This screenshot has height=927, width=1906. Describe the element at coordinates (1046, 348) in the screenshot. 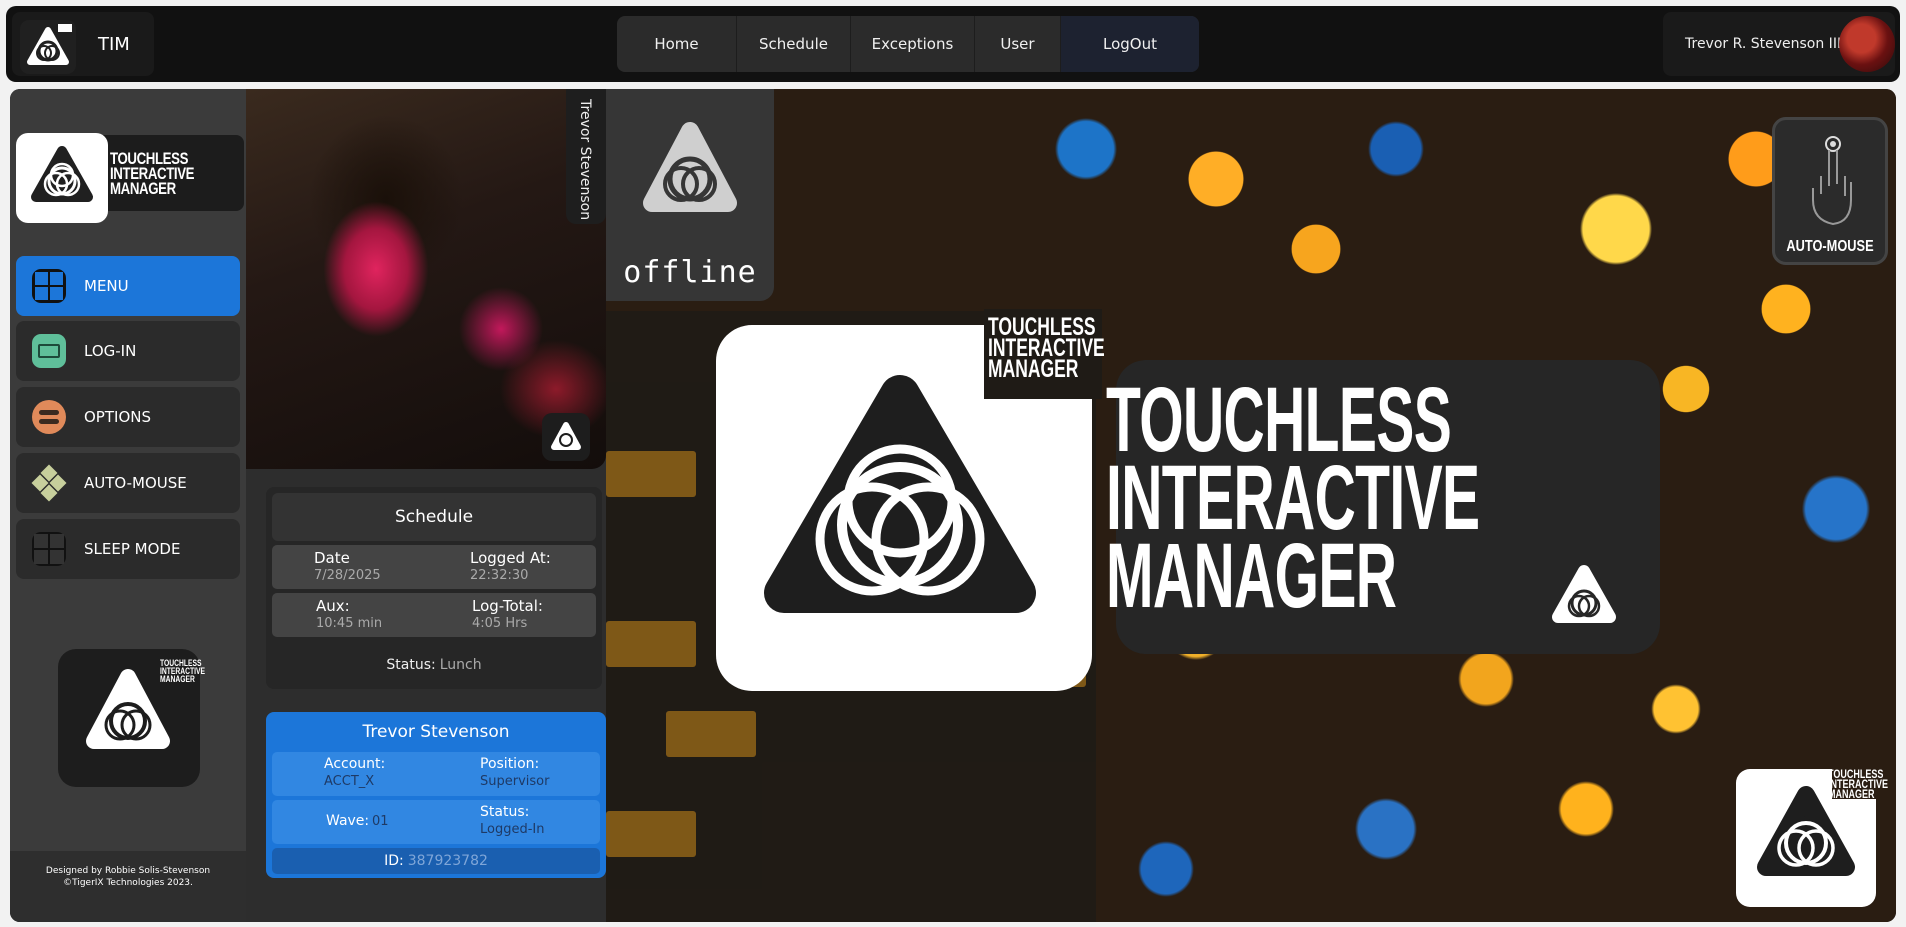

I see `hero-small-wordmark: TOUCHLESS INTERACTIVE MANAGER` at that location.